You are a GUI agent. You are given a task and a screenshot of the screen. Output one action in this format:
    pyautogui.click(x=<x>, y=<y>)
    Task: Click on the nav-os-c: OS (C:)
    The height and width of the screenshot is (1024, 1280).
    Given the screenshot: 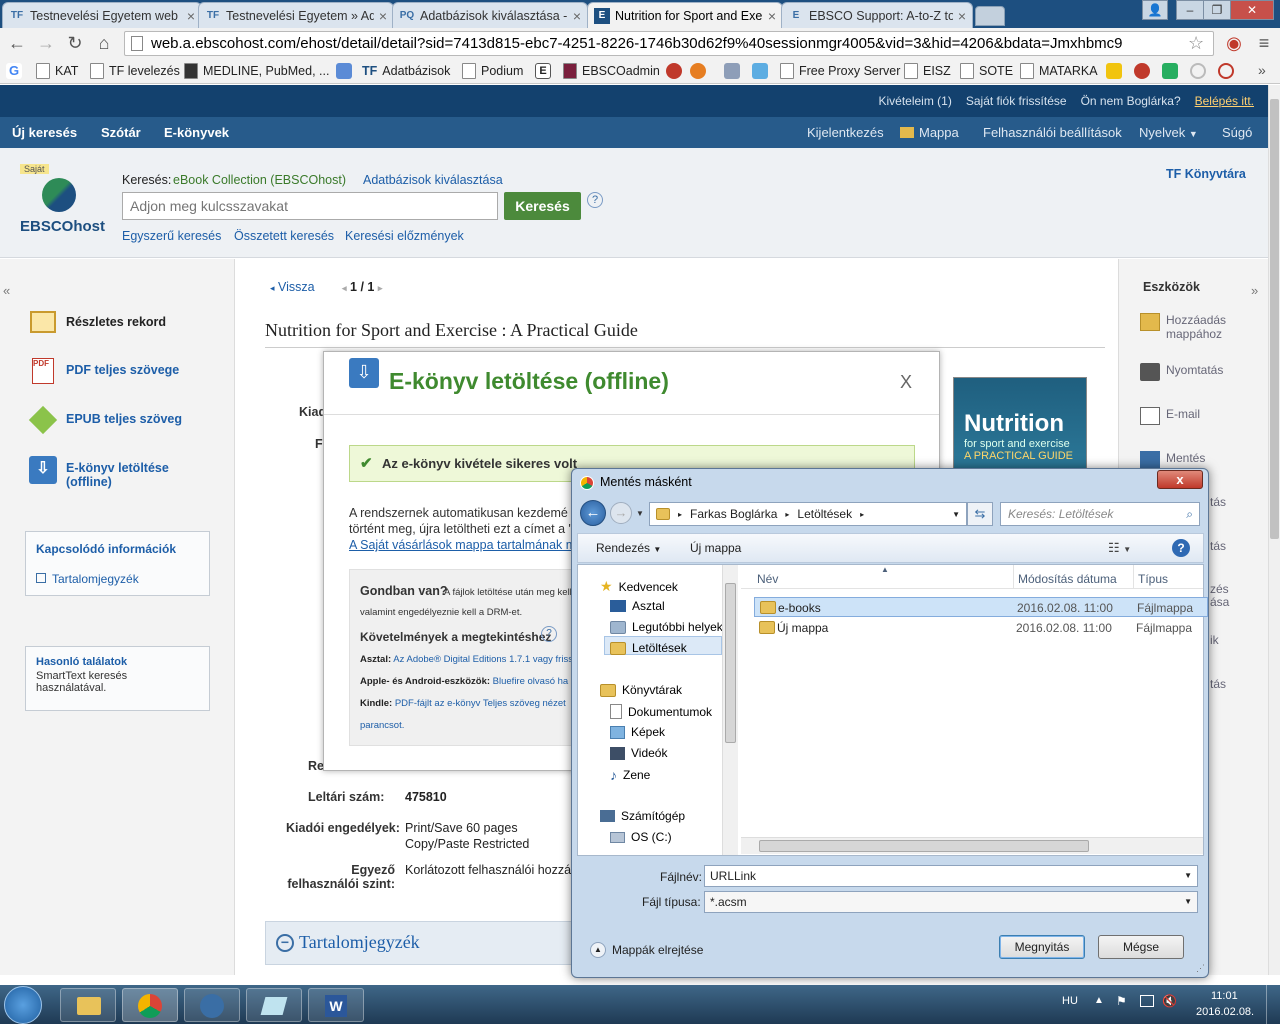 What is the action you would take?
    pyautogui.click(x=641, y=837)
    